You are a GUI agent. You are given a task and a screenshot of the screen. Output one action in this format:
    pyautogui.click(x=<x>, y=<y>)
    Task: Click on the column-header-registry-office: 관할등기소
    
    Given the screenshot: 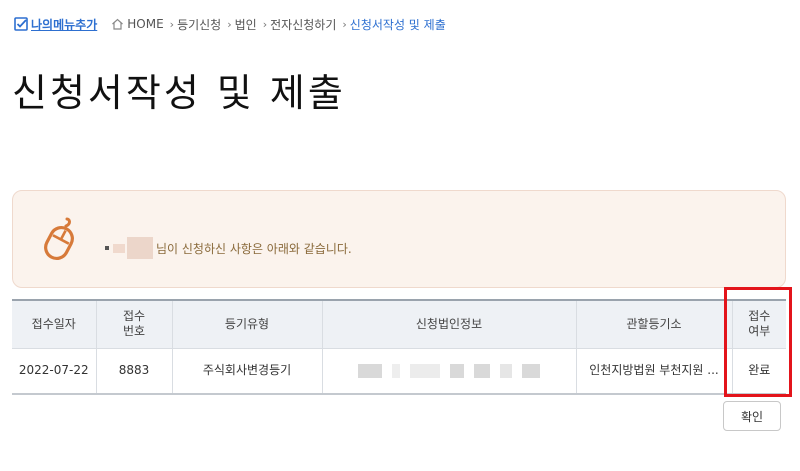 What is the action you would take?
    pyautogui.click(x=654, y=324)
    